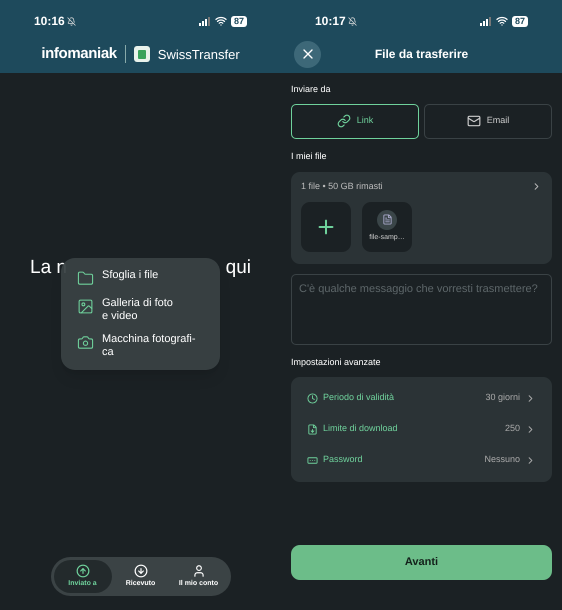 The height and width of the screenshot is (610, 562). I want to click on camera-icon, so click(85, 342).